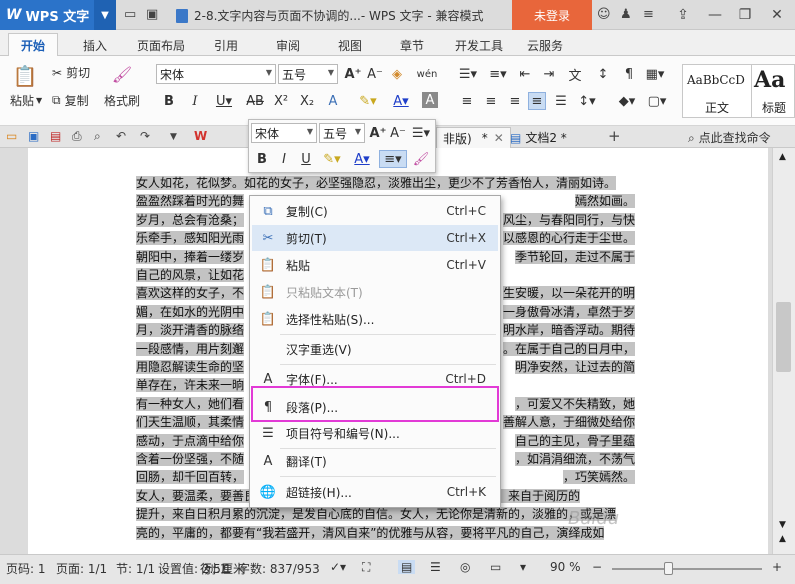  I want to click on mini-font-size-select: 五号 ▼, so click(342, 133).